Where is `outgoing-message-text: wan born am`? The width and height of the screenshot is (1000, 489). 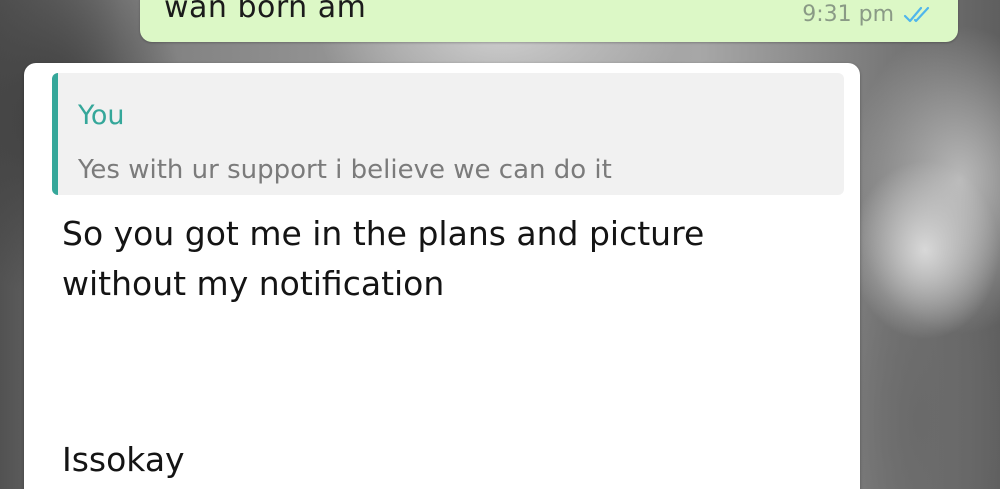
outgoing-message-text: wan born am is located at coordinates (265, 12).